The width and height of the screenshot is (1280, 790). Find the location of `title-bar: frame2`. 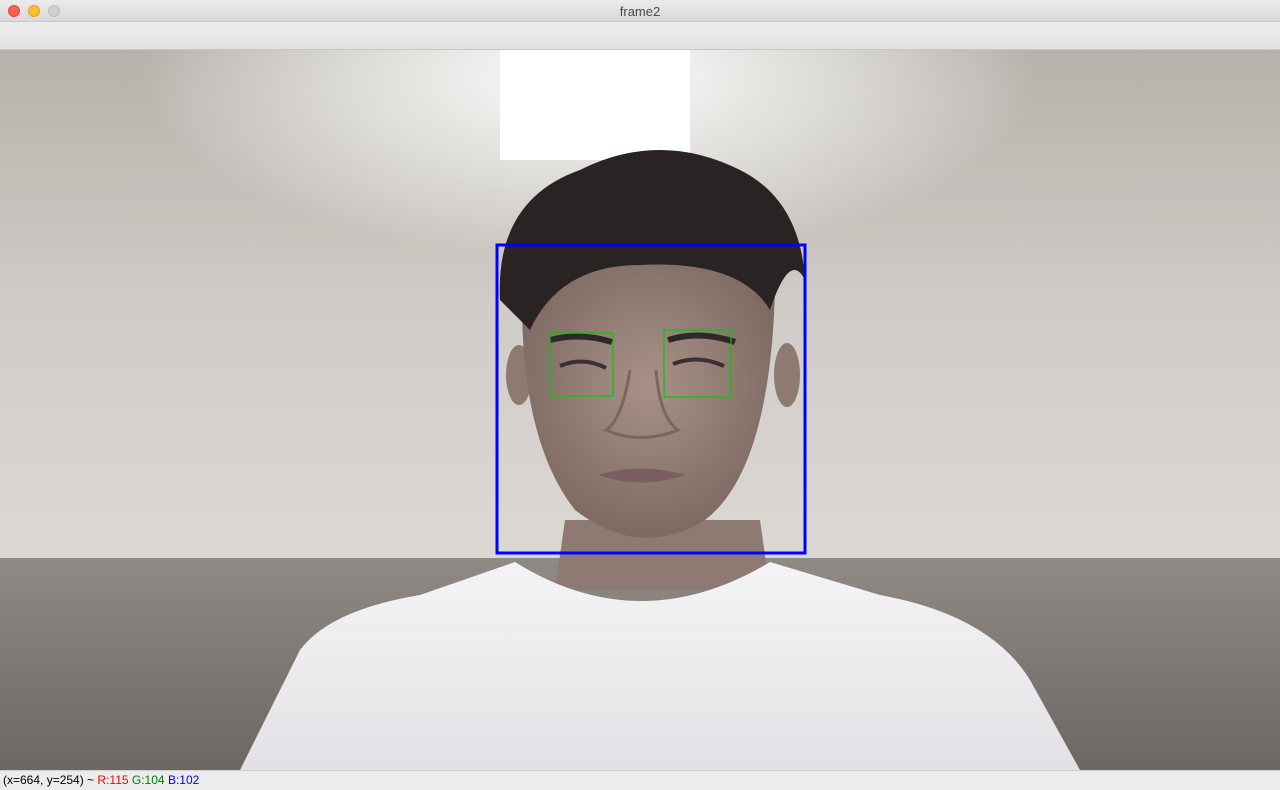

title-bar: frame2 is located at coordinates (640, 11).